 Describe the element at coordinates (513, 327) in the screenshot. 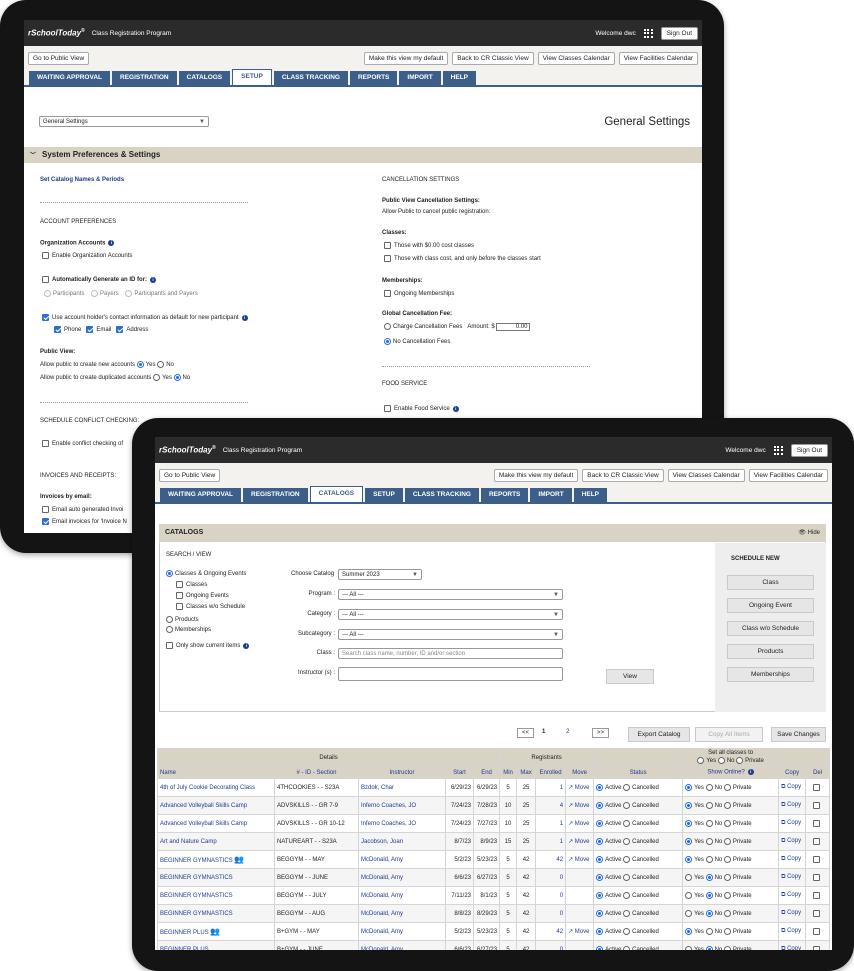

I see `amount-input: 0.00` at that location.